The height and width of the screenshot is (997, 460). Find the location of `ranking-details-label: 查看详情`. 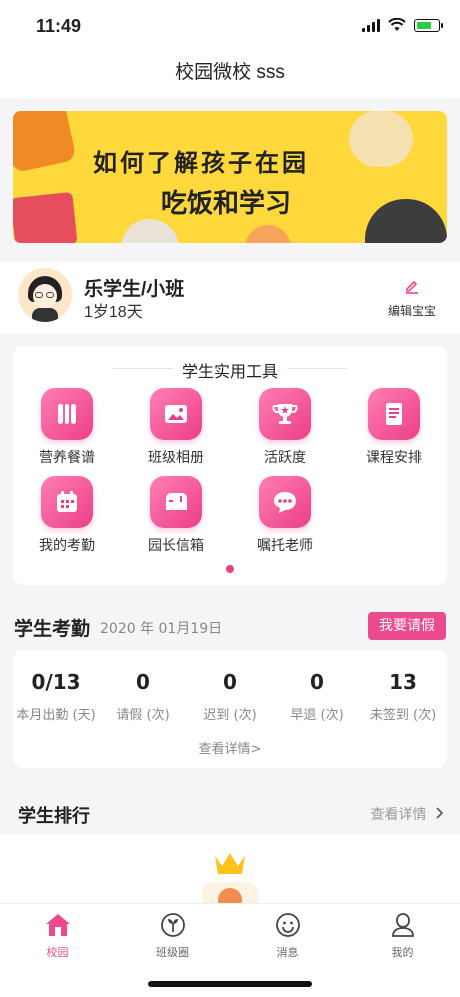

ranking-details-label: 查看详情 is located at coordinates (398, 815).